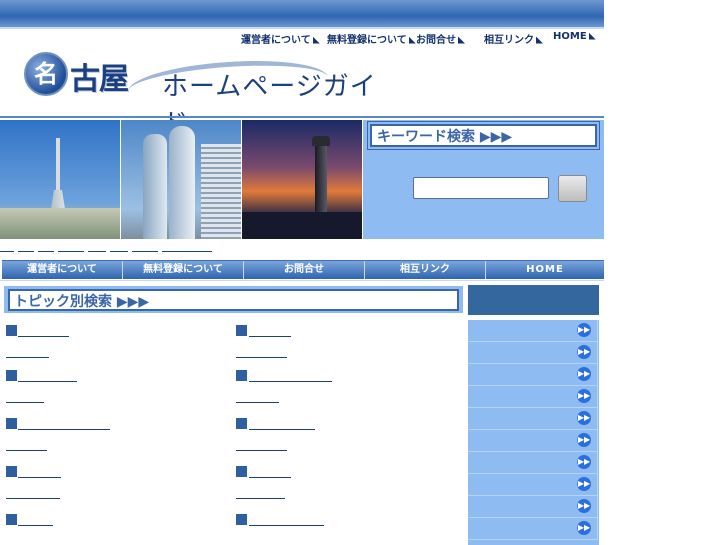  I want to click on header-link-label: 相互リンク, so click(509, 40).